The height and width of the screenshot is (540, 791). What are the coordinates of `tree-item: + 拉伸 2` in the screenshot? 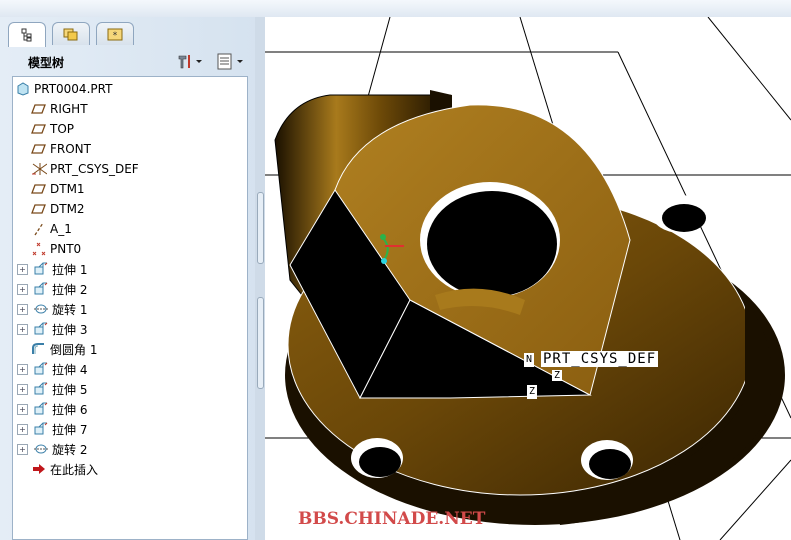 It's located at (52, 289).